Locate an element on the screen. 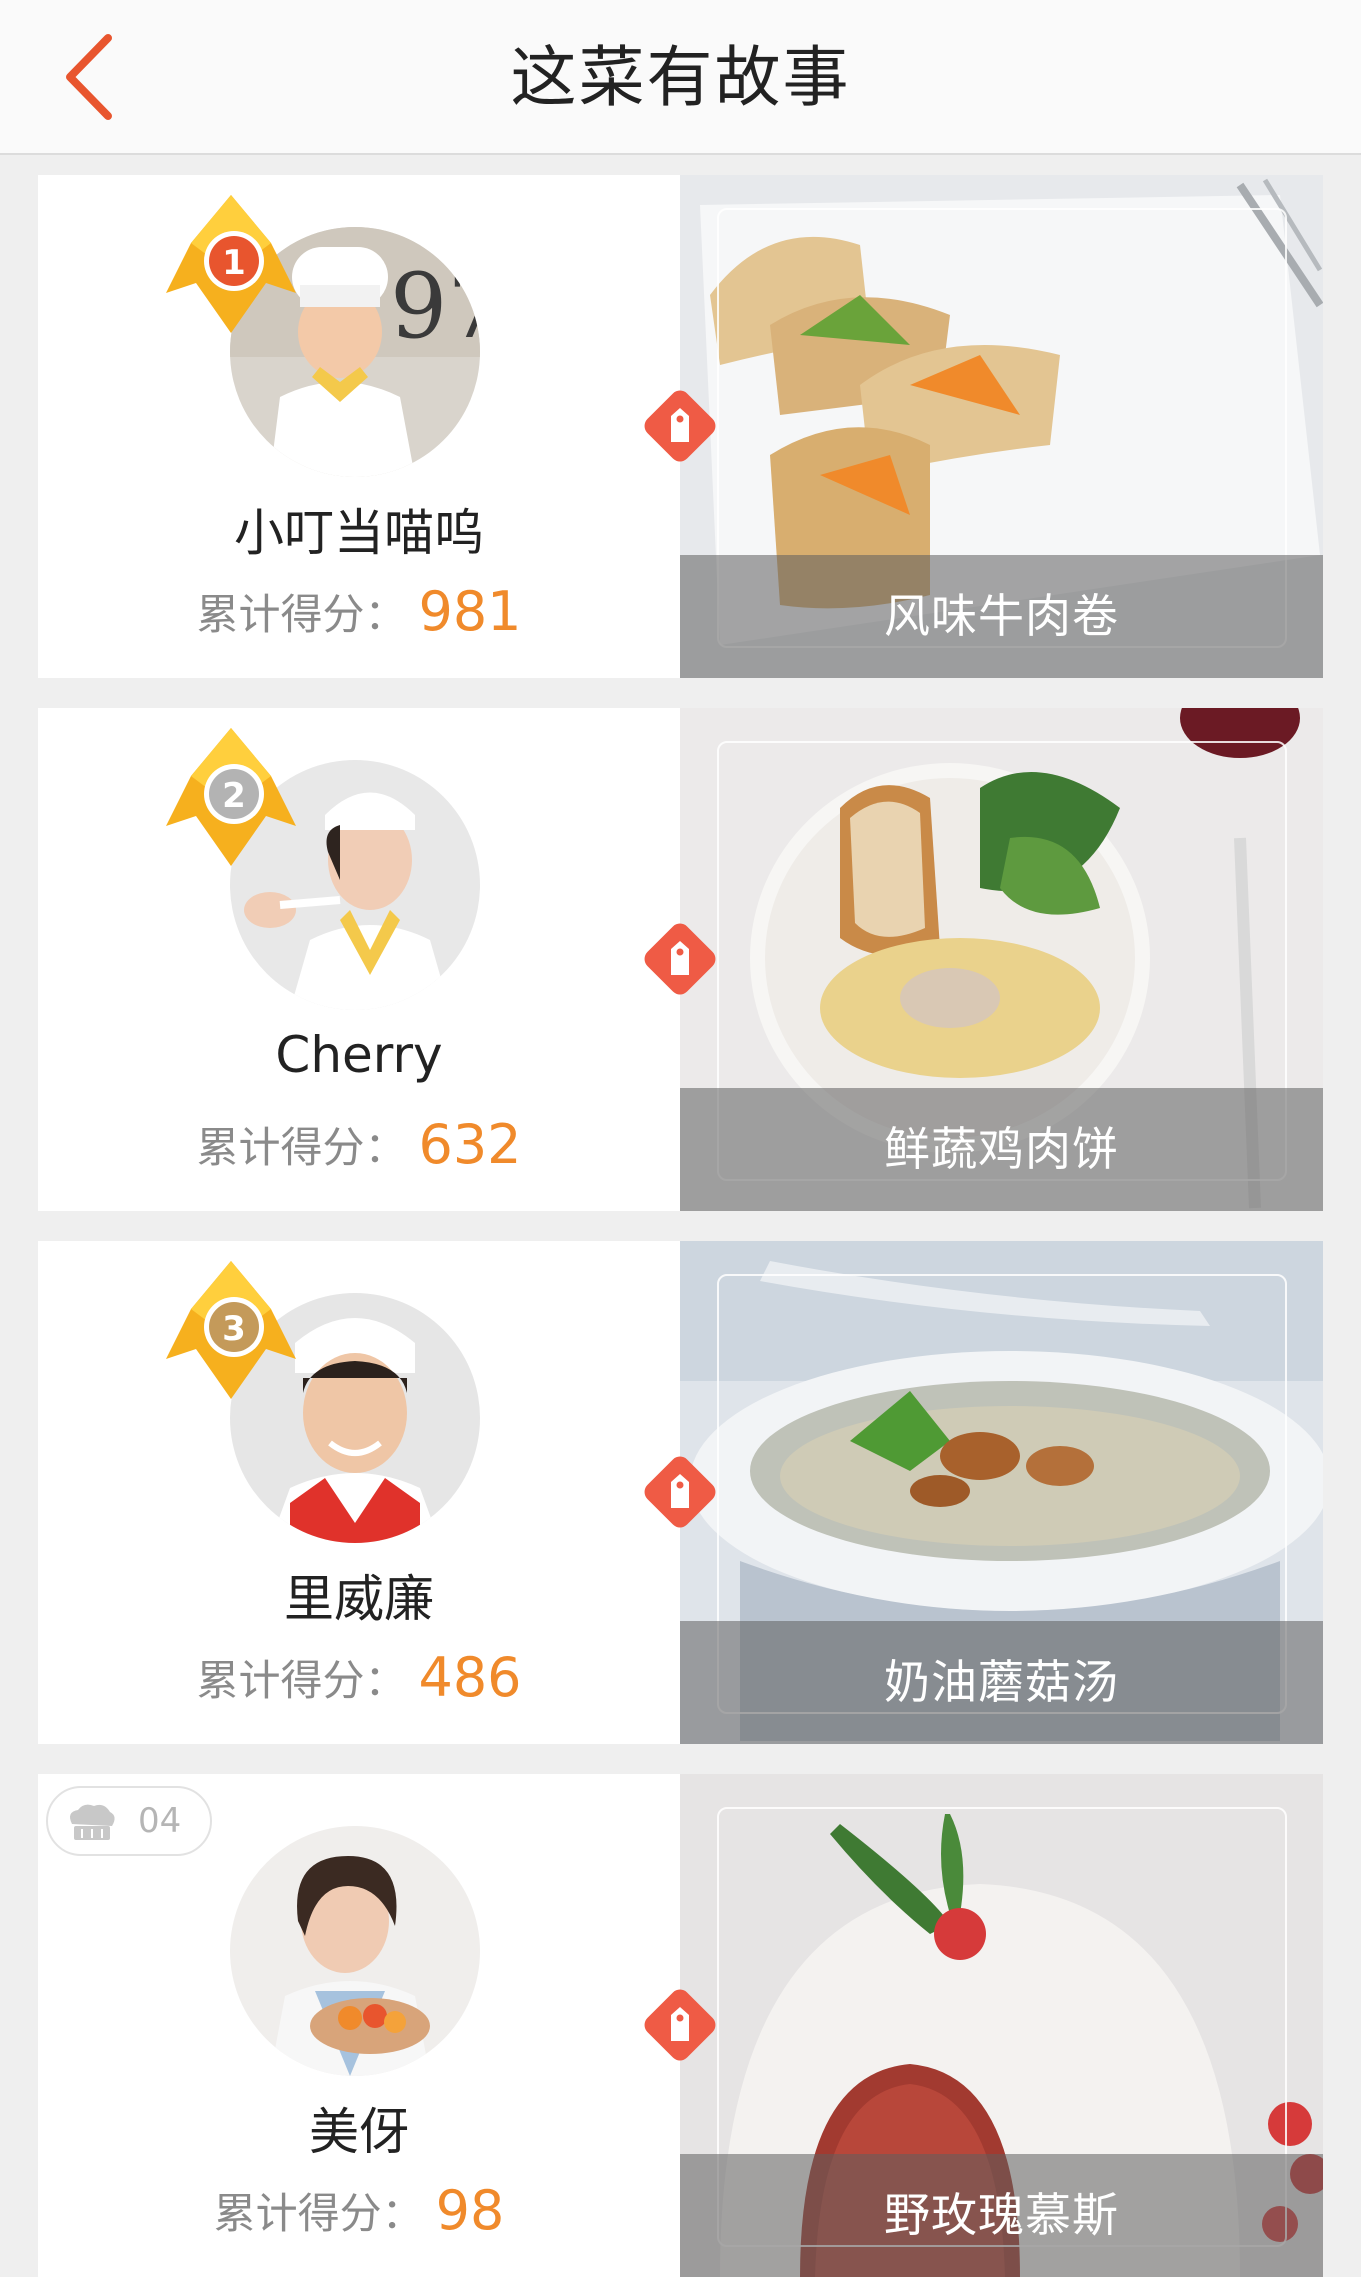 The height and width of the screenshot is (2277, 1361). score-row: 累计得分： 98 is located at coordinates (359, 2210).